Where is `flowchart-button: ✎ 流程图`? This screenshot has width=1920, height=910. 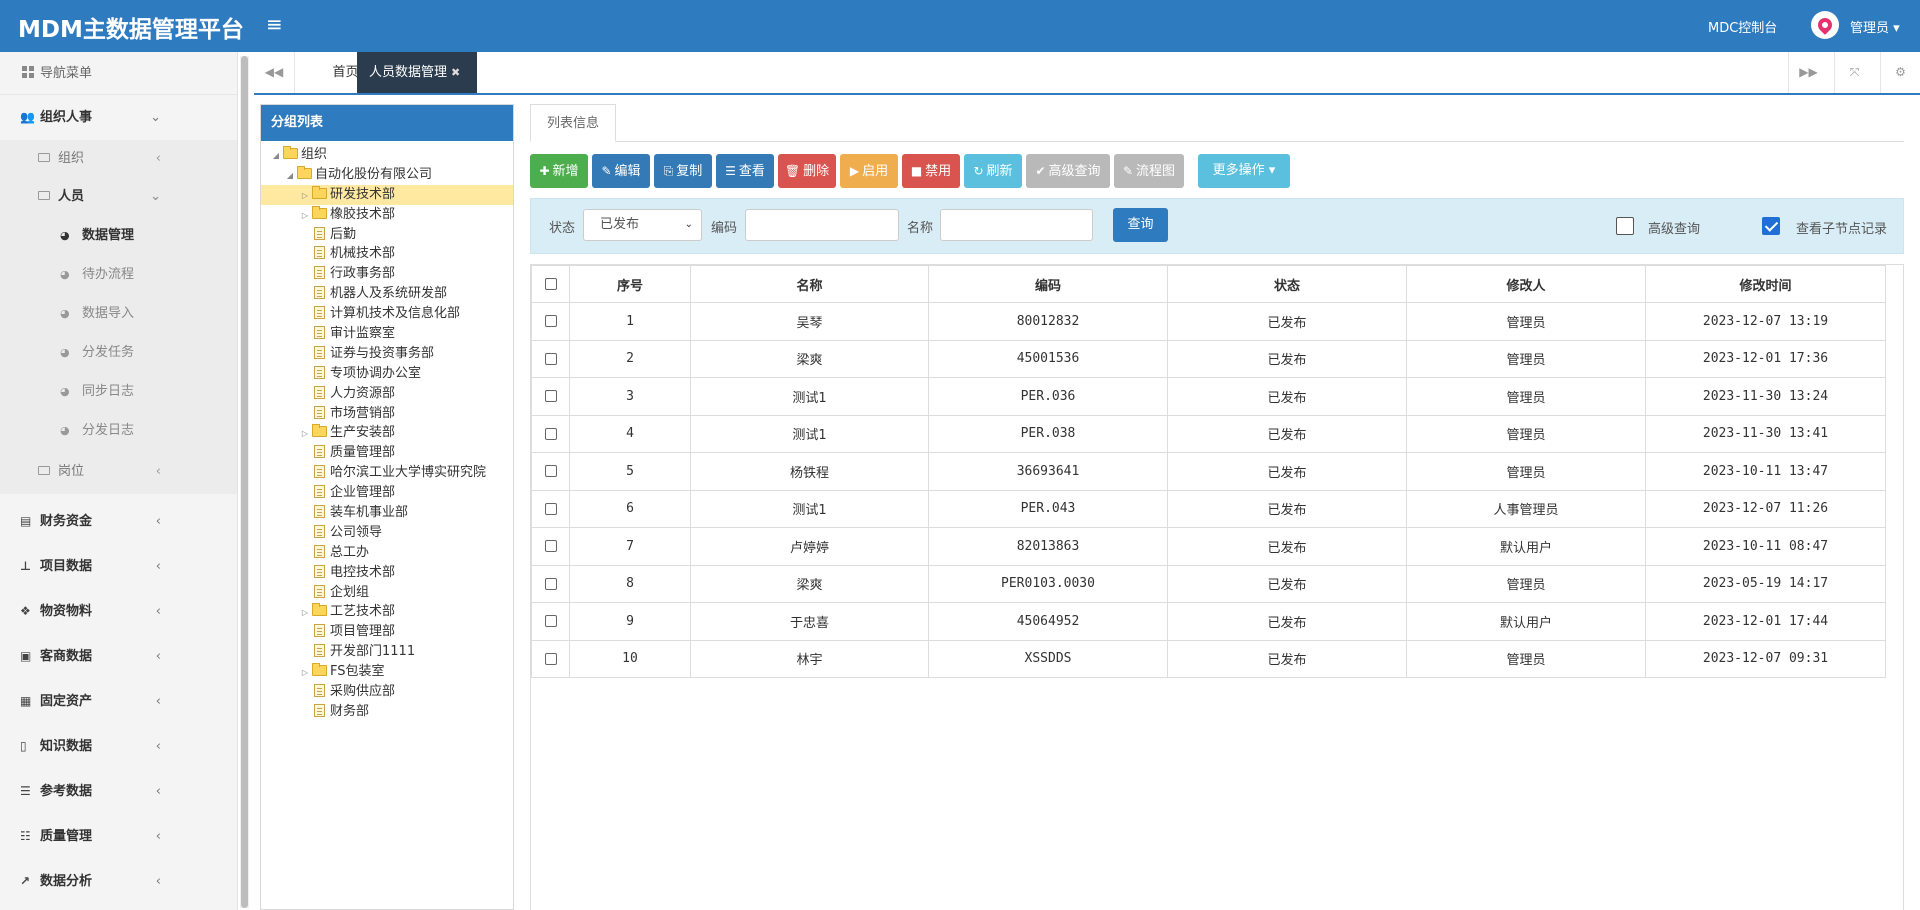
flowchart-button: ✎ 流程图 is located at coordinates (1149, 171).